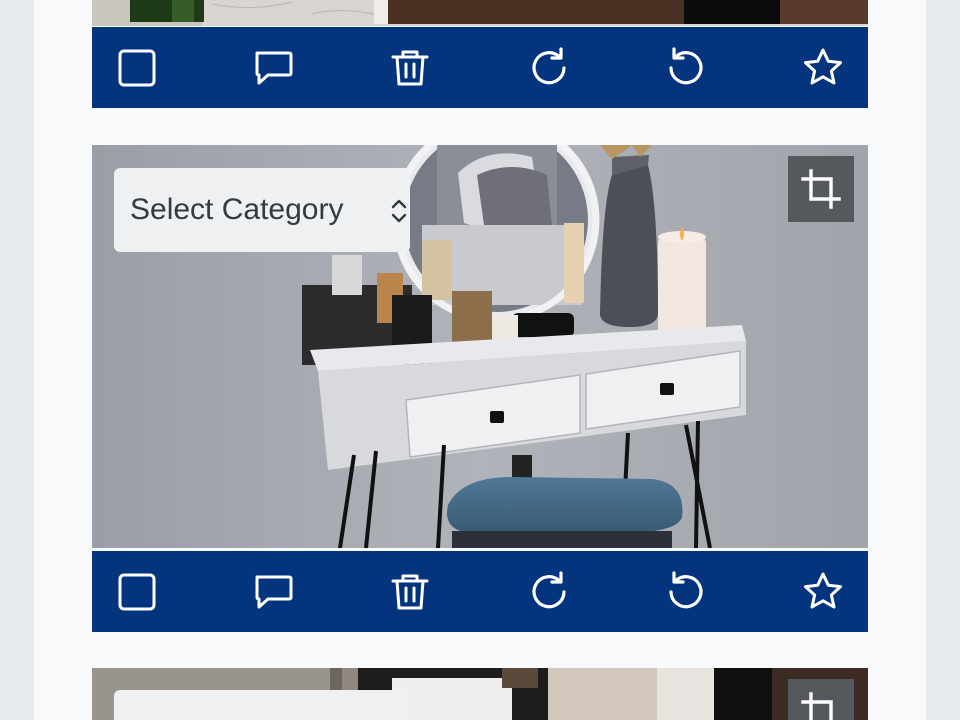  What do you see at coordinates (399, 211) in the screenshot?
I see `chevron-up-down-icon` at bounding box center [399, 211].